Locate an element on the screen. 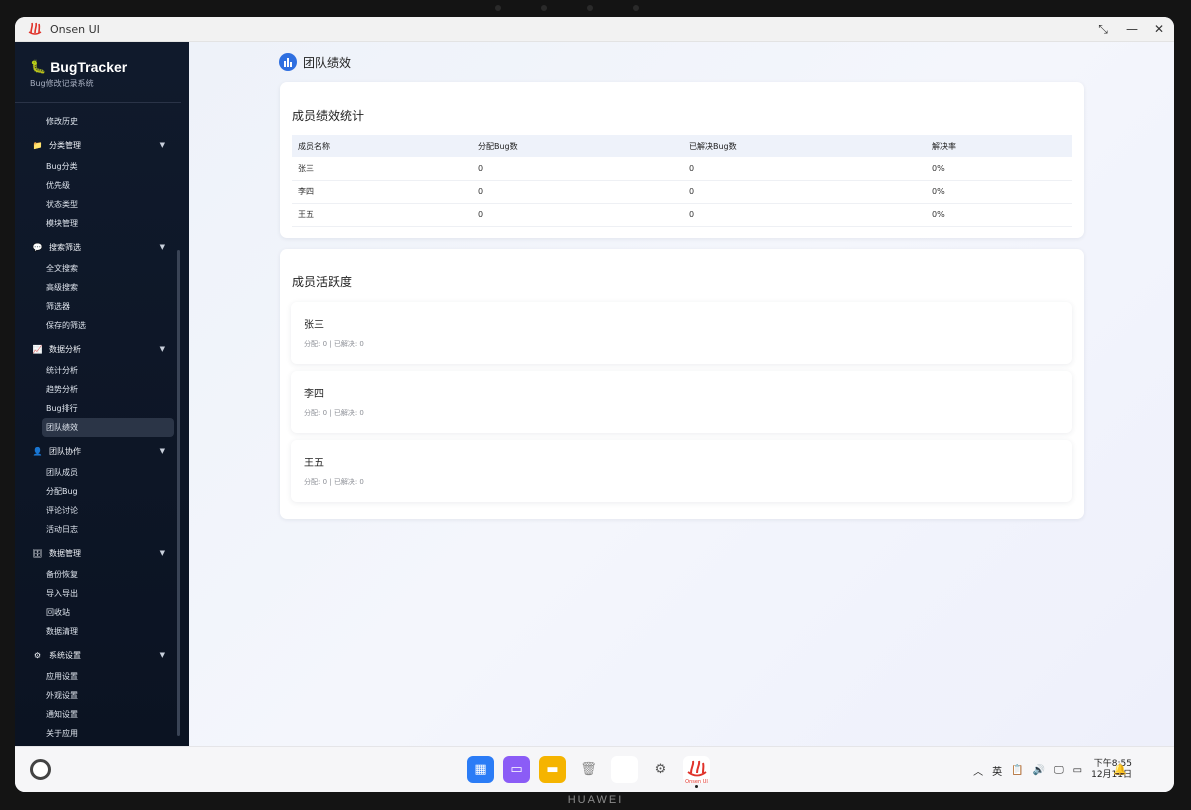  sidebar-item: 分配Bug is located at coordinates (95, 491).